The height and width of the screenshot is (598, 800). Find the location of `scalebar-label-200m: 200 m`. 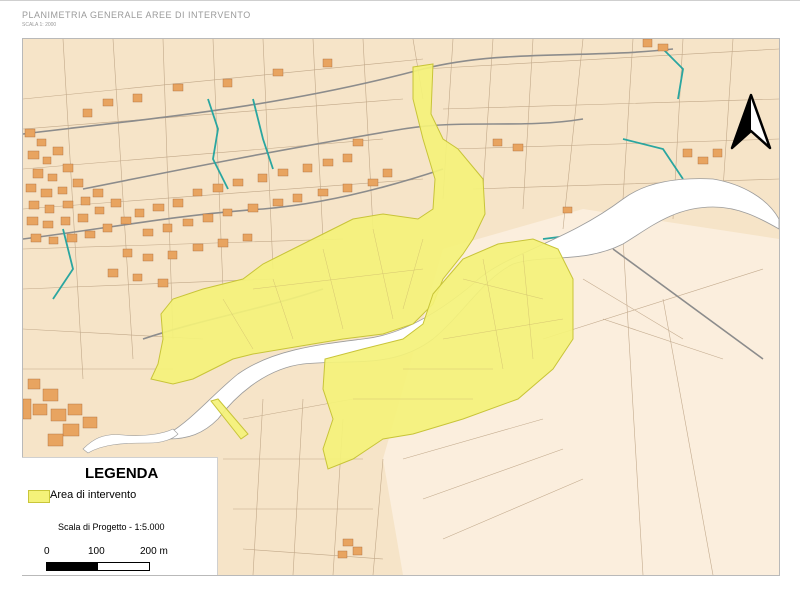

scalebar-label-200m: 200 m is located at coordinates (154, 551).